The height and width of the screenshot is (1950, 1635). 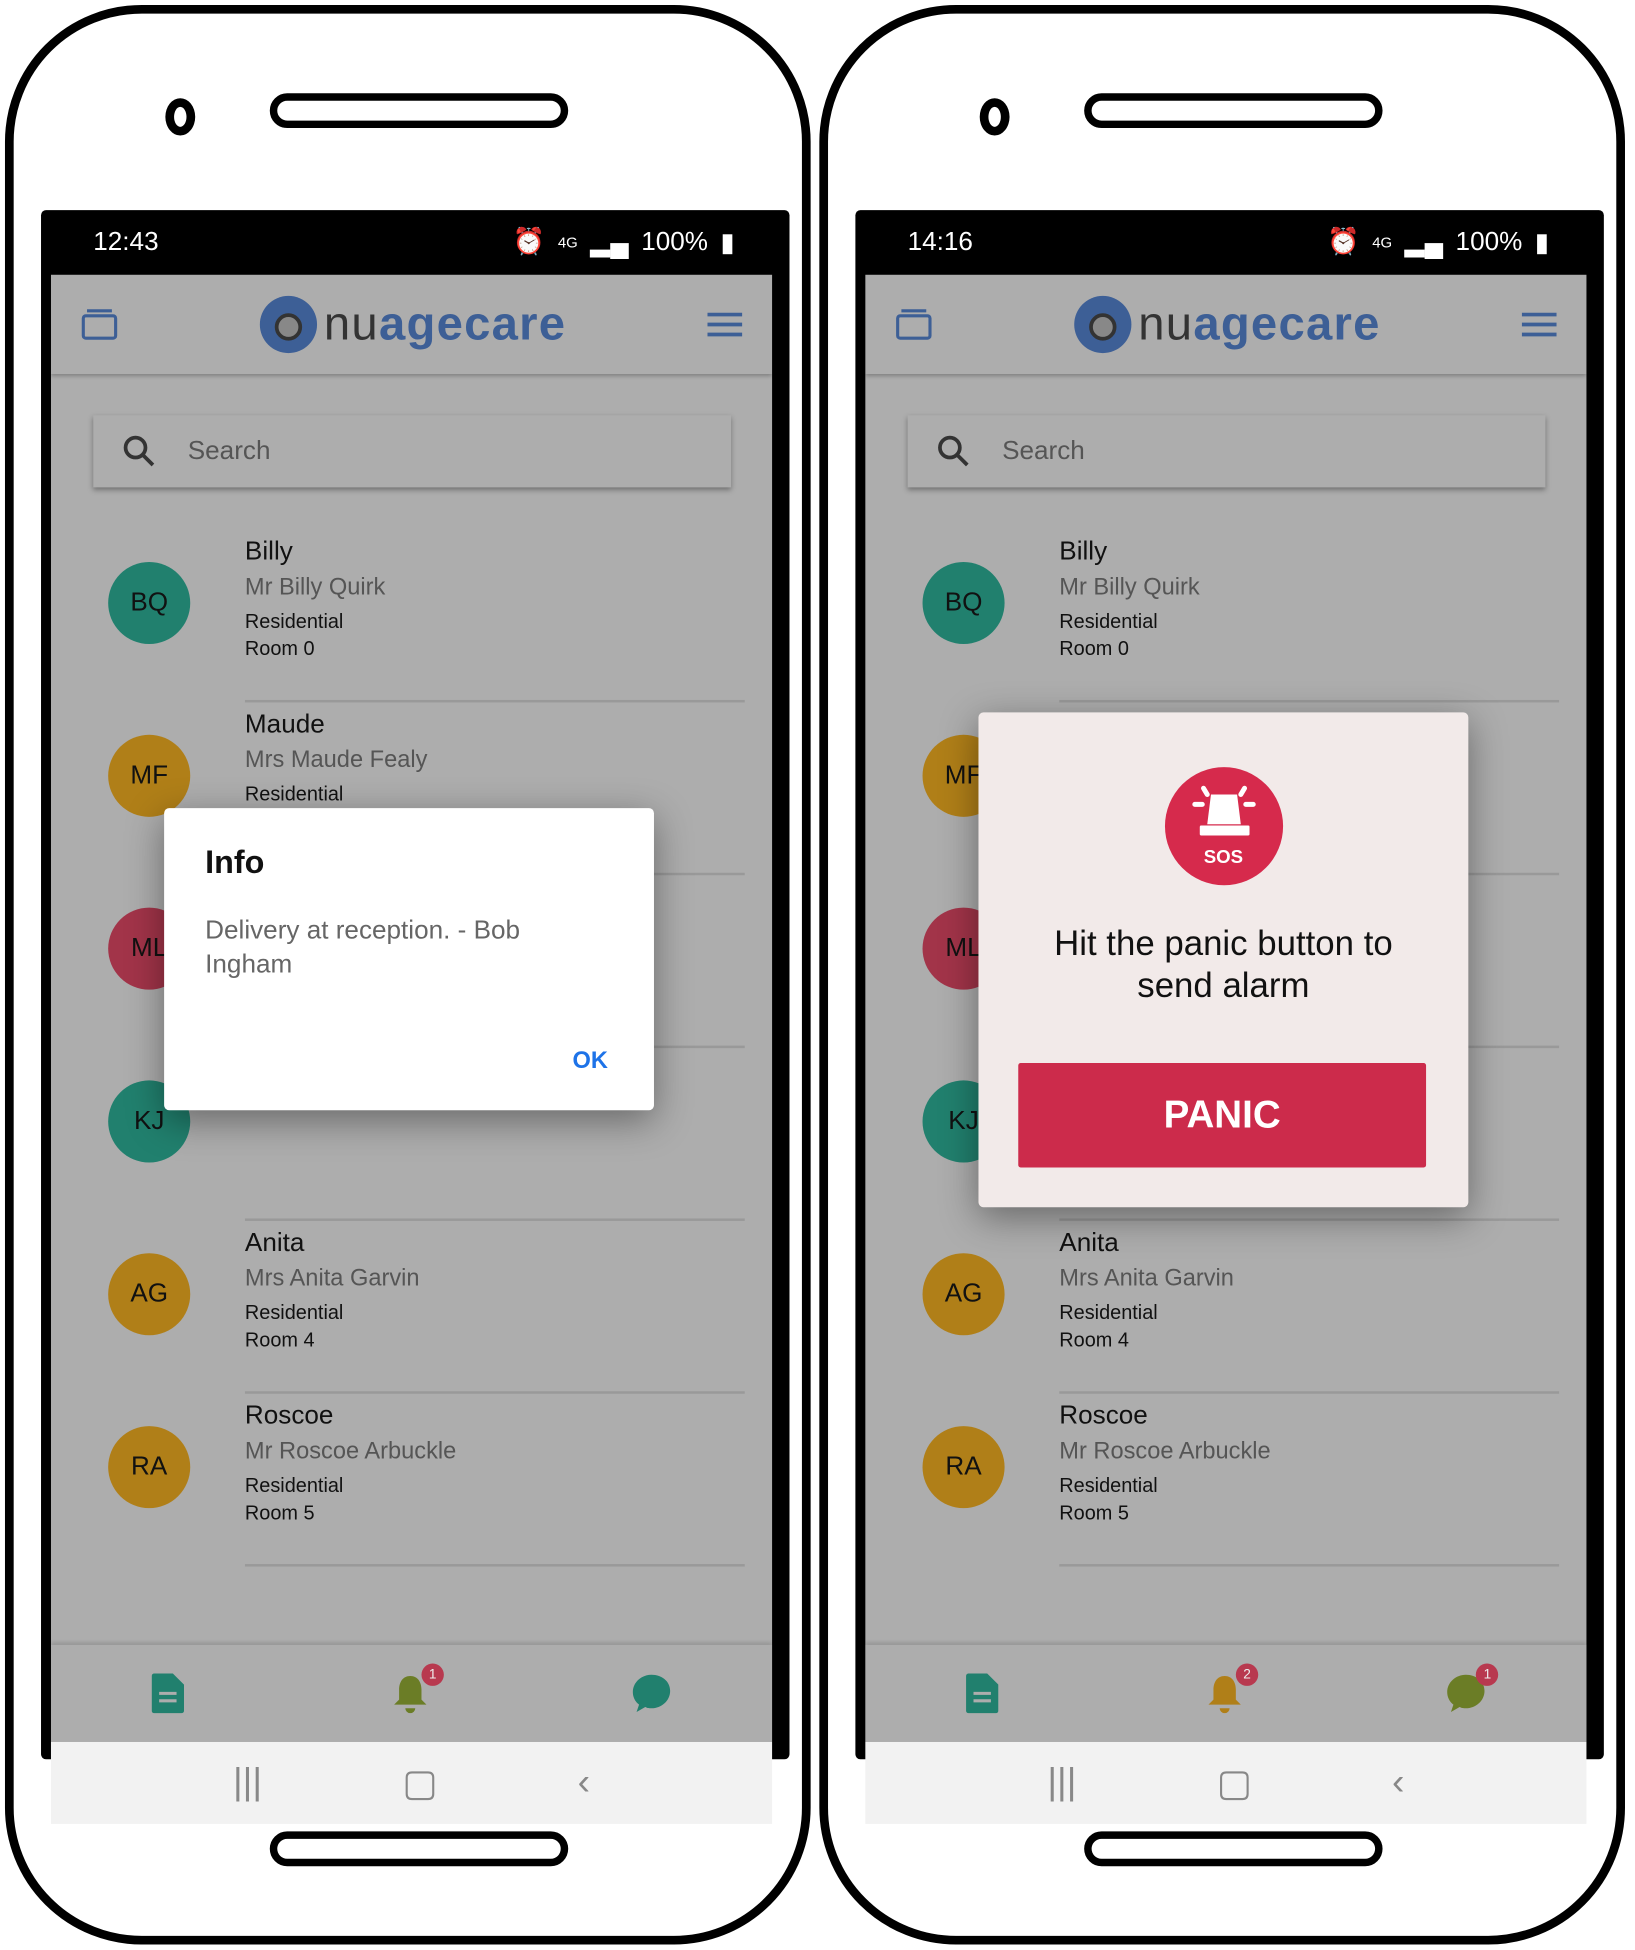 I want to click on nav-messages: 1, so click(x=1472, y=1688).